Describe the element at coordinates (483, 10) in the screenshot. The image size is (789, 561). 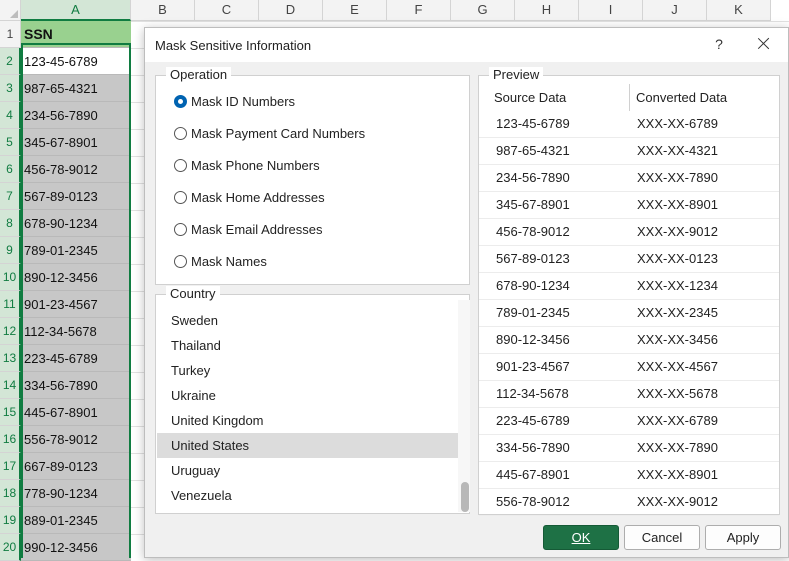
I see `column-header-g: G` at that location.